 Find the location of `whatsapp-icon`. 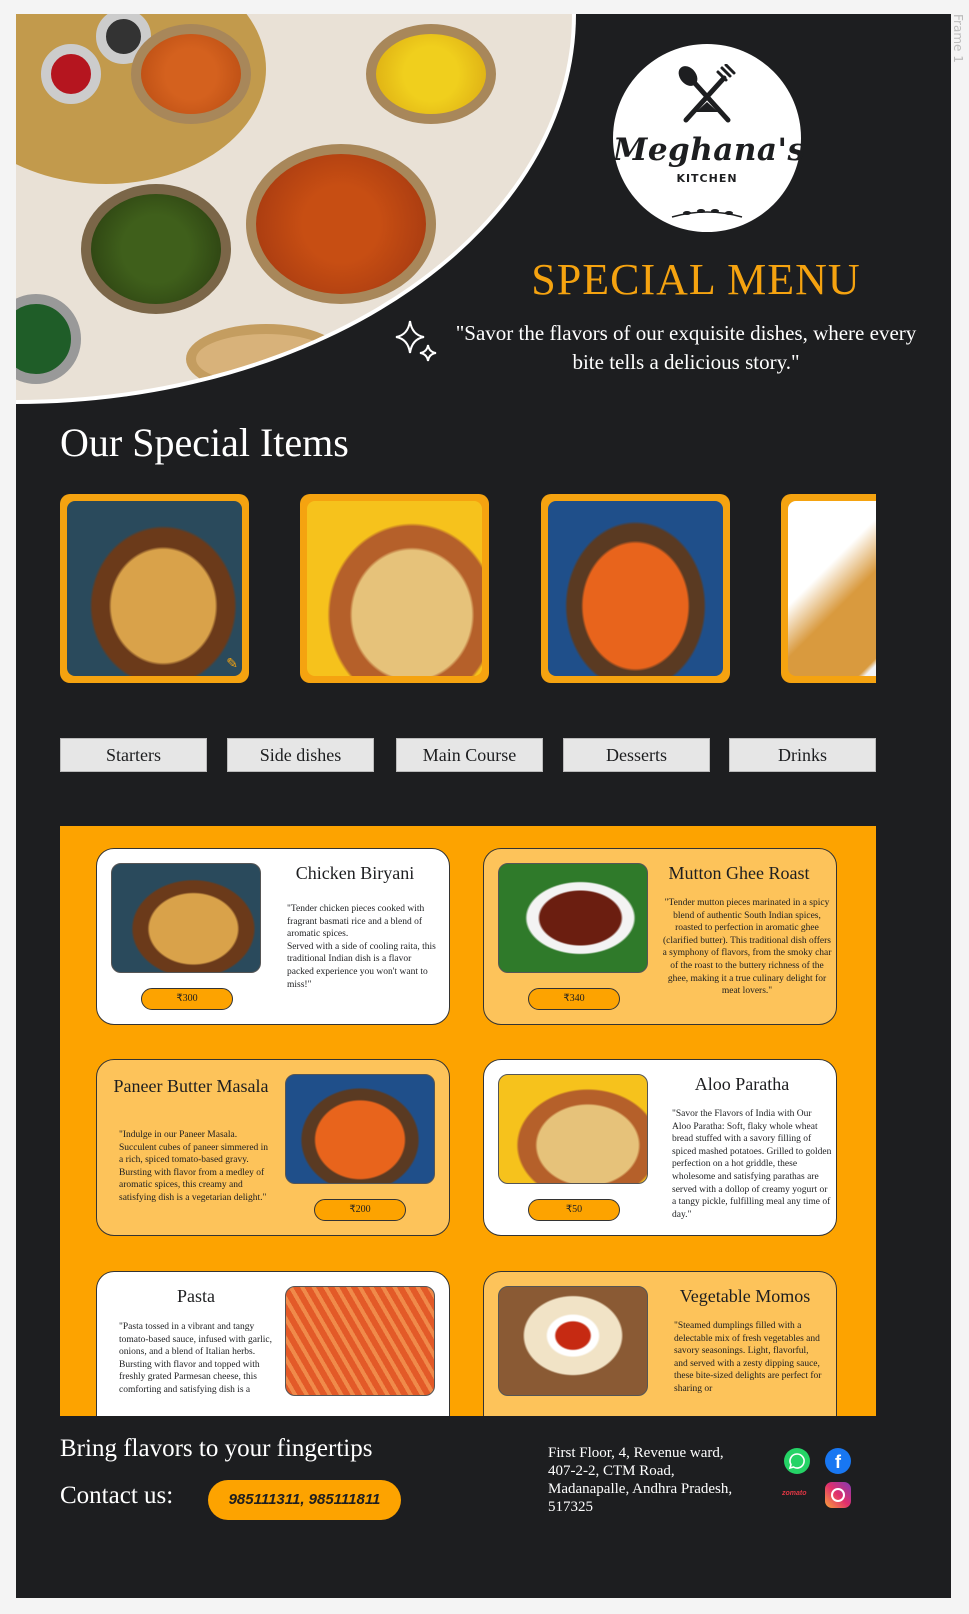

whatsapp-icon is located at coordinates (797, 1461).